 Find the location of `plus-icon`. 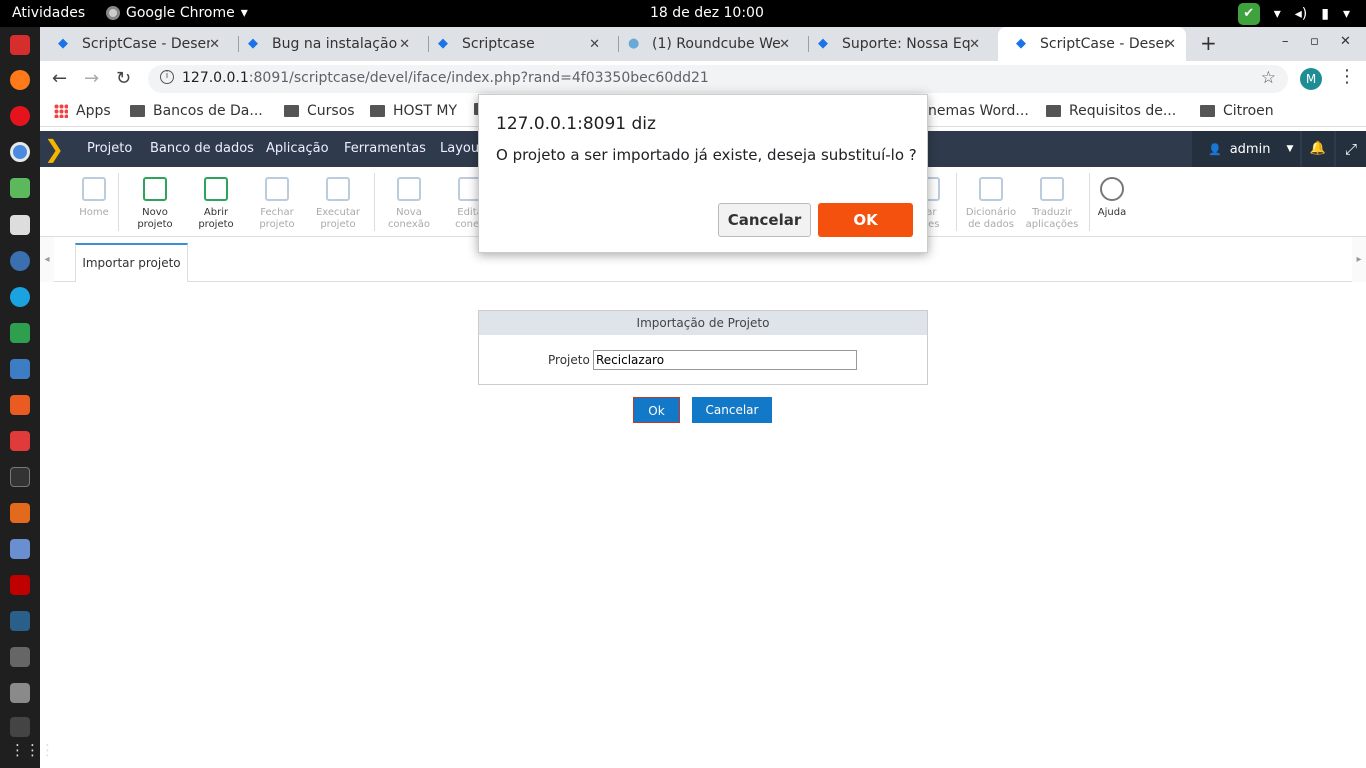

plus-icon is located at coordinates (155, 189).